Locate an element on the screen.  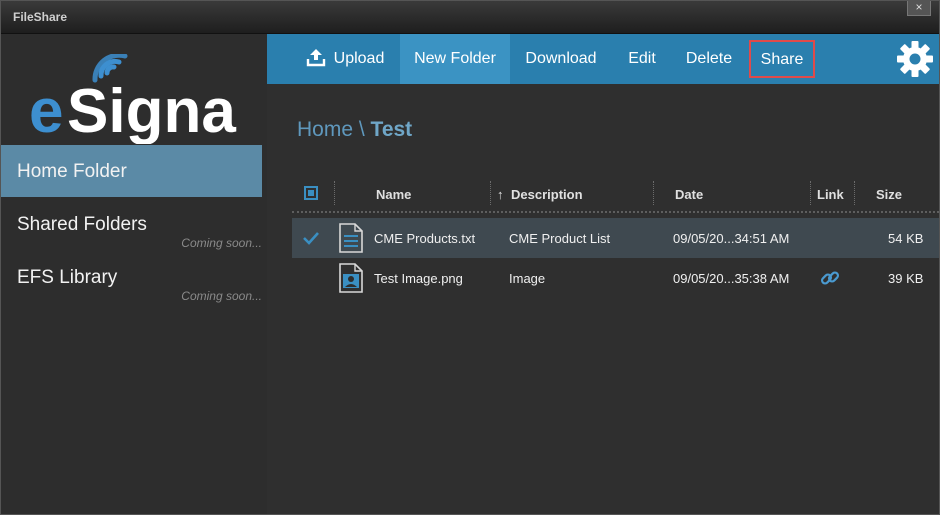
file-size: 54 KB is located at coordinates (906, 238).